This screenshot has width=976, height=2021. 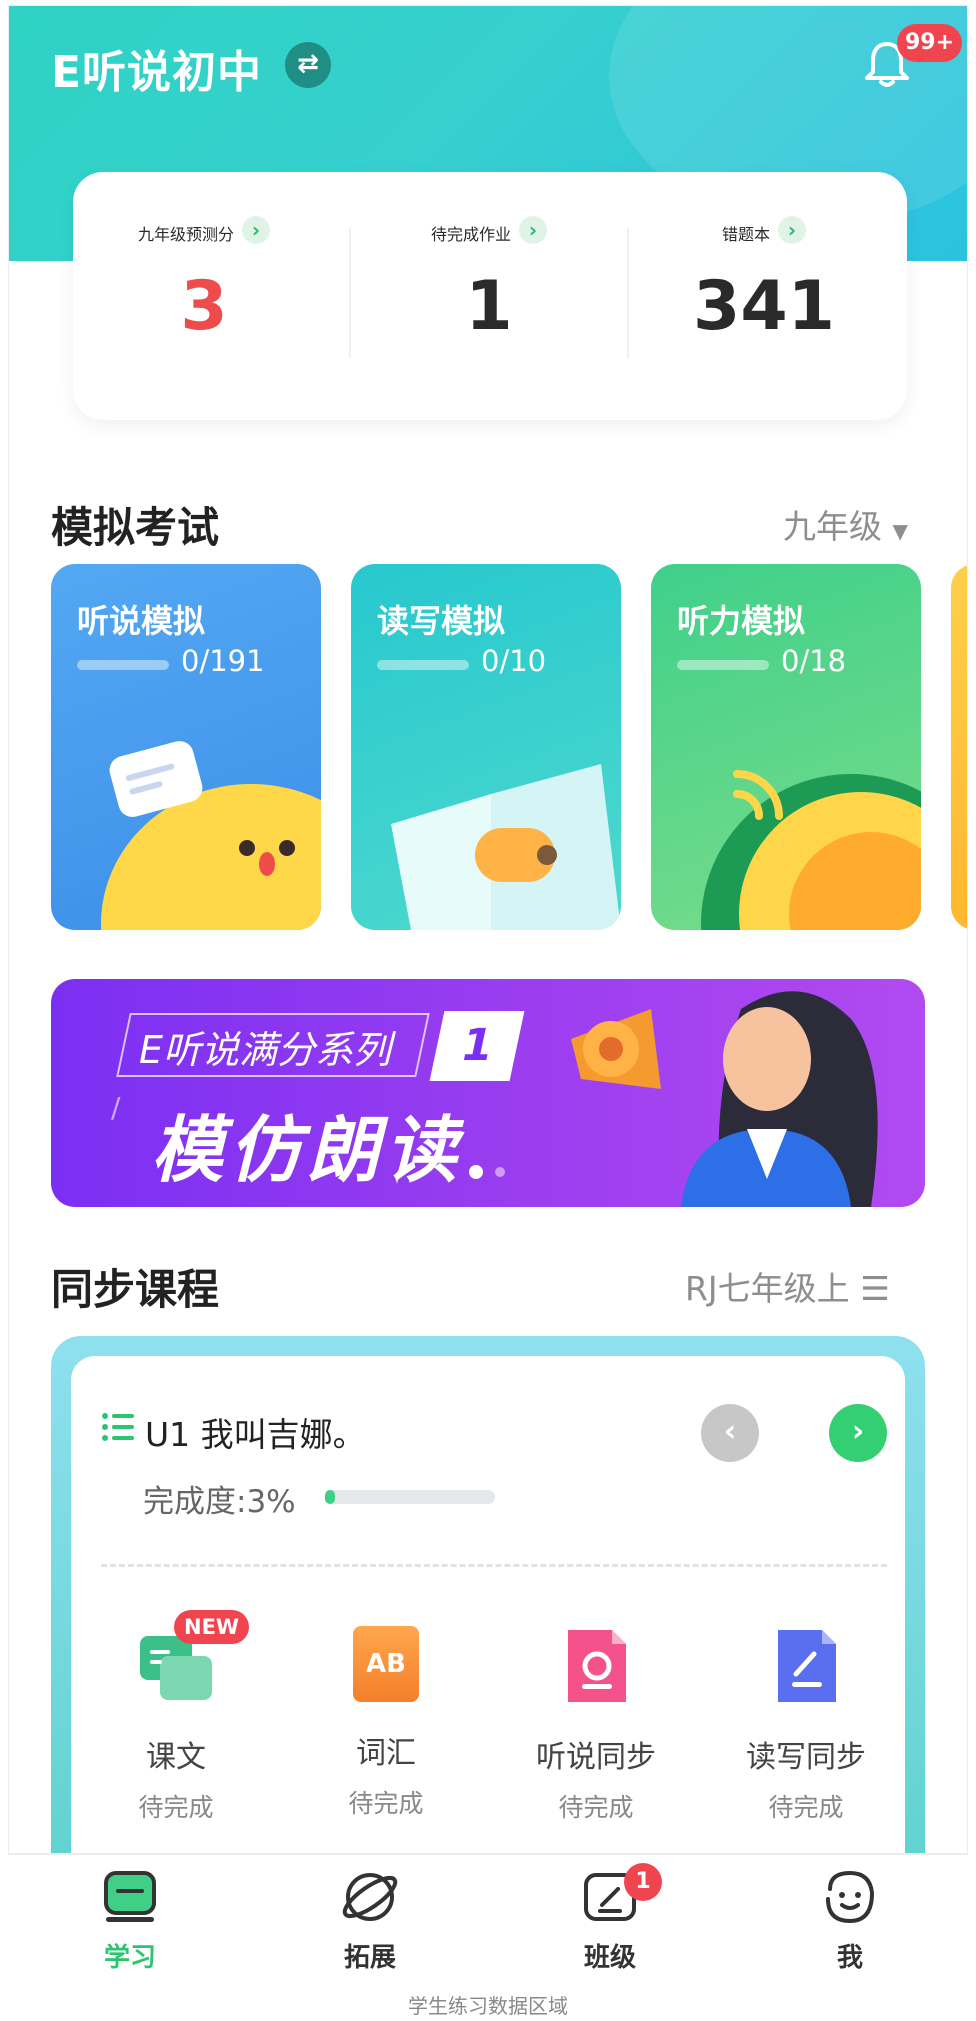 What do you see at coordinates (176, 1717) in the screenshot?
I see `module-text: NEW 课文 待完成` at bounding box center [176, 1717].